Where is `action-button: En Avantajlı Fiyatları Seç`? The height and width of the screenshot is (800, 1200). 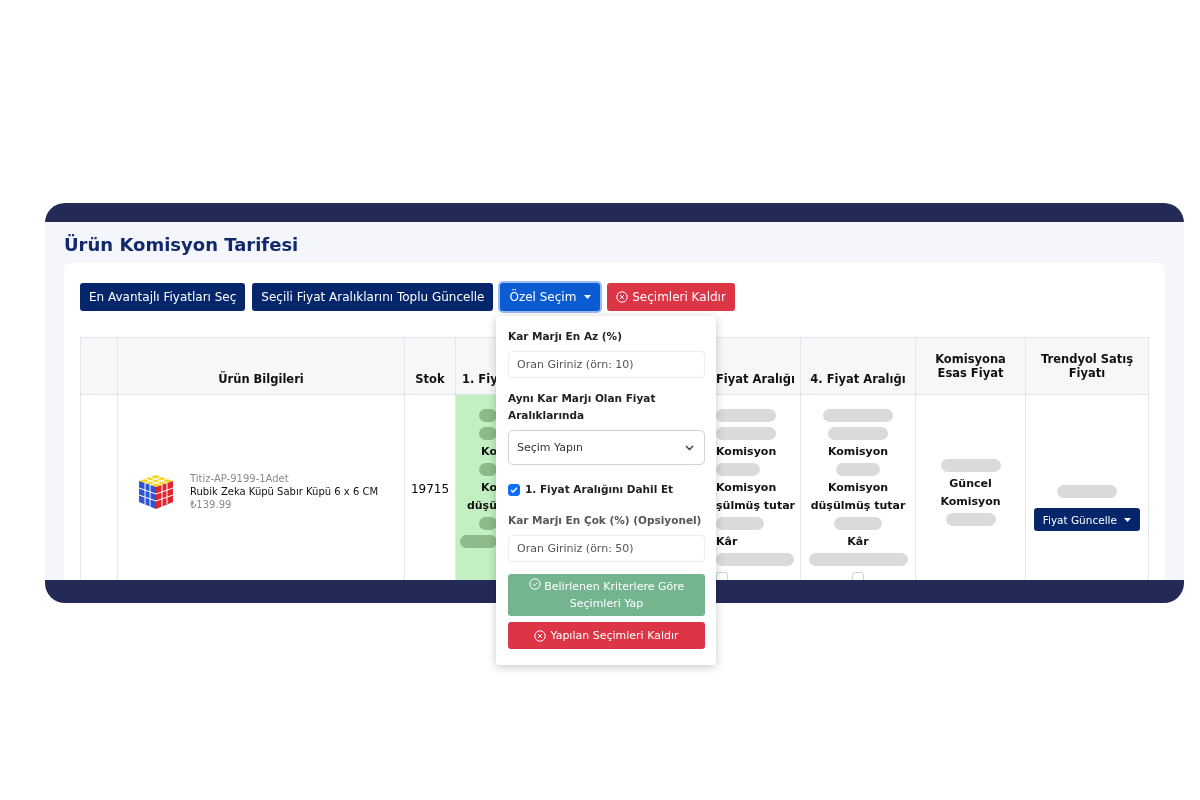 action-button: En Avantajlı Fiyatları Seç is located at coordinates (163, 297).